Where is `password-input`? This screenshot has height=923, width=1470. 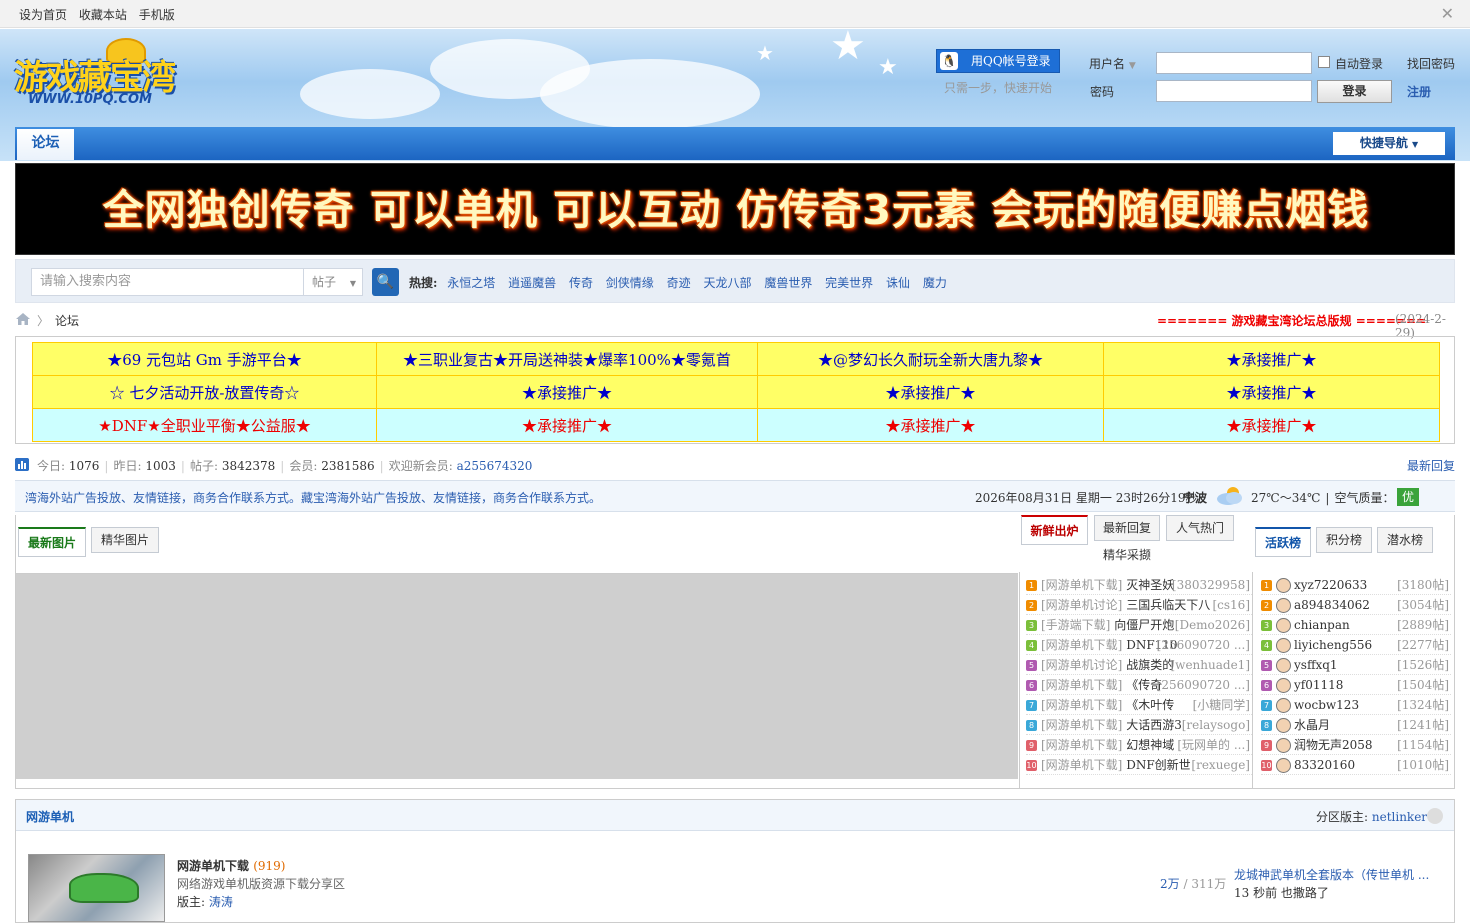 password-input is located at coordinates (1234, 91).